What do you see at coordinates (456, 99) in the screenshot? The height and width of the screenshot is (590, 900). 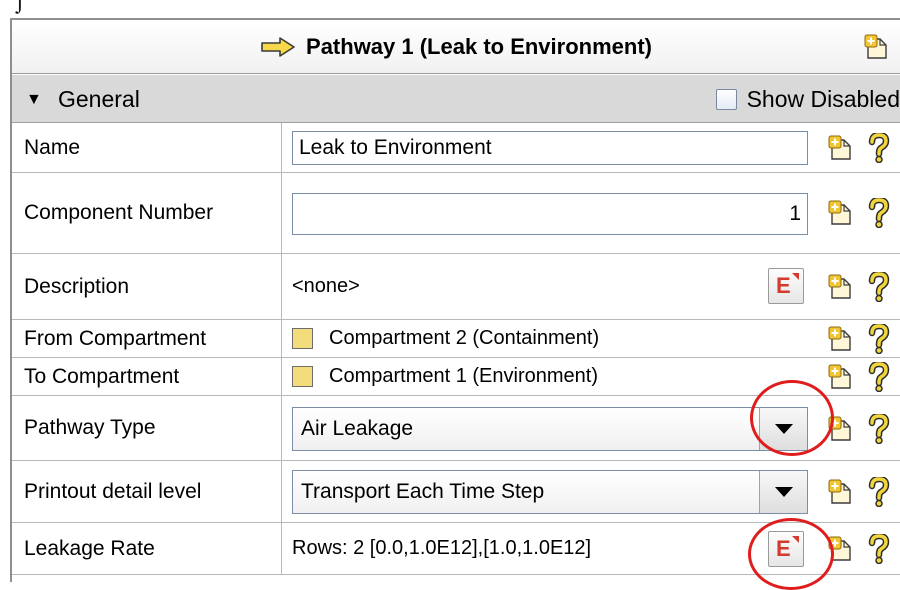 I see `section-general-header: ▼ General Show Disabled` at bounding box center [456, 99].